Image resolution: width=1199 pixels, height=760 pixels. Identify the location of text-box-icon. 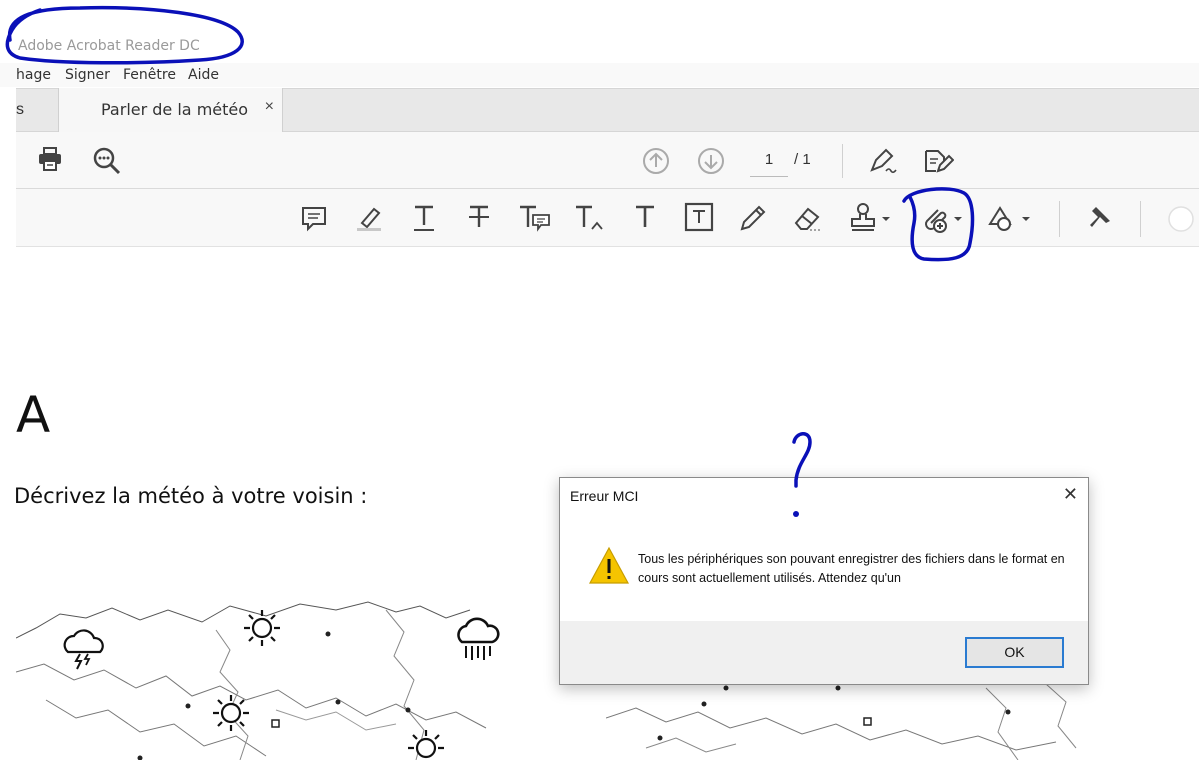
(699, 217).